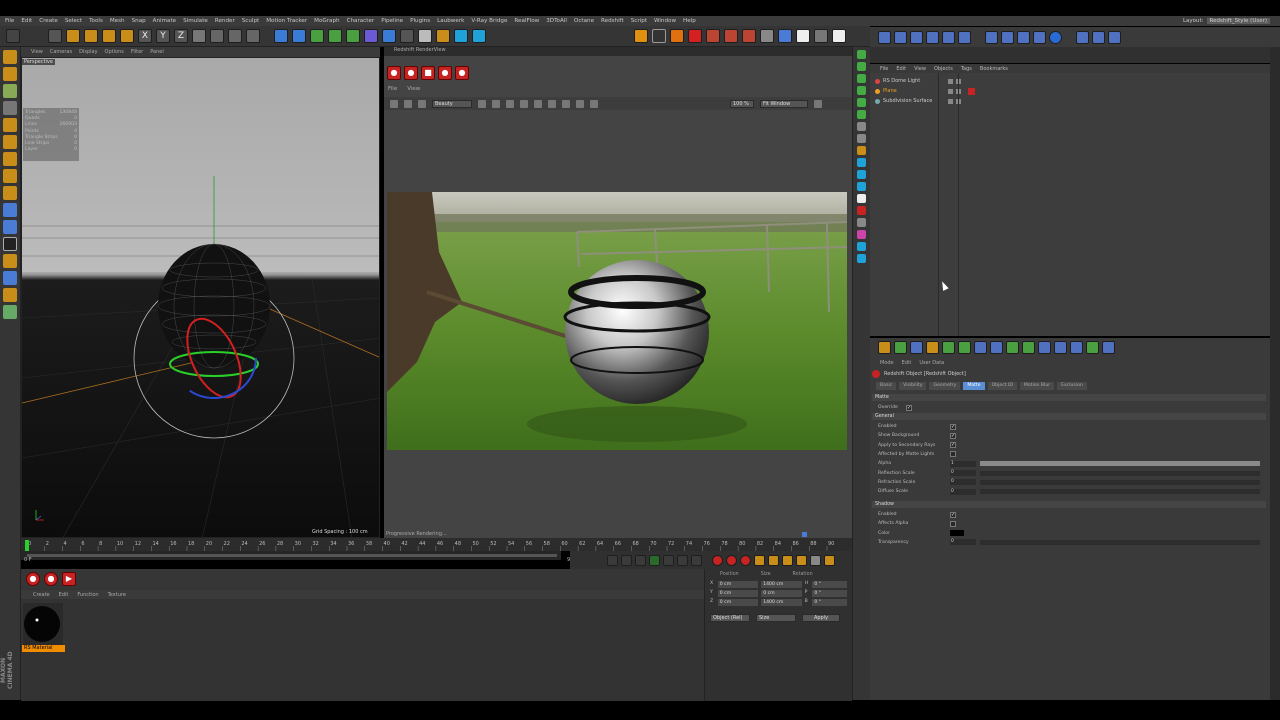 This screenshot has height=720, width=1280. What do you see at coordinates (524, 103) in the screenshot?
I see `grid-icon` at bounding box center [524, 103].